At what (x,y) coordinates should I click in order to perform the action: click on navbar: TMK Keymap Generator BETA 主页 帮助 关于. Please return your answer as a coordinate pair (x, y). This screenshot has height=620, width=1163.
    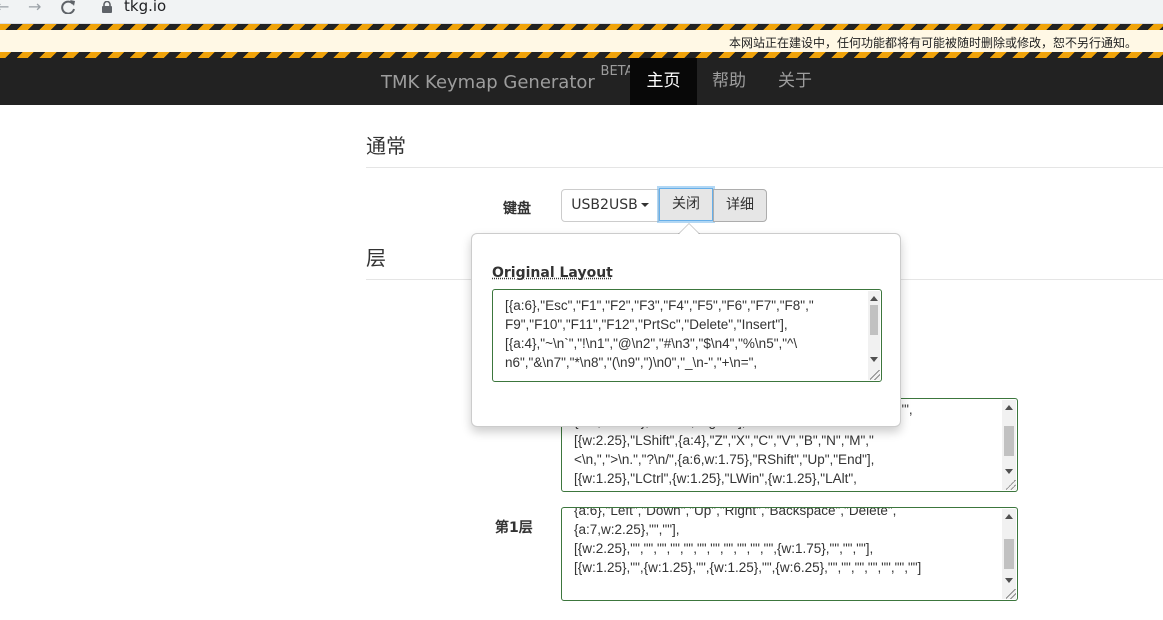
    Looking at the image, I should click on (581, 81).